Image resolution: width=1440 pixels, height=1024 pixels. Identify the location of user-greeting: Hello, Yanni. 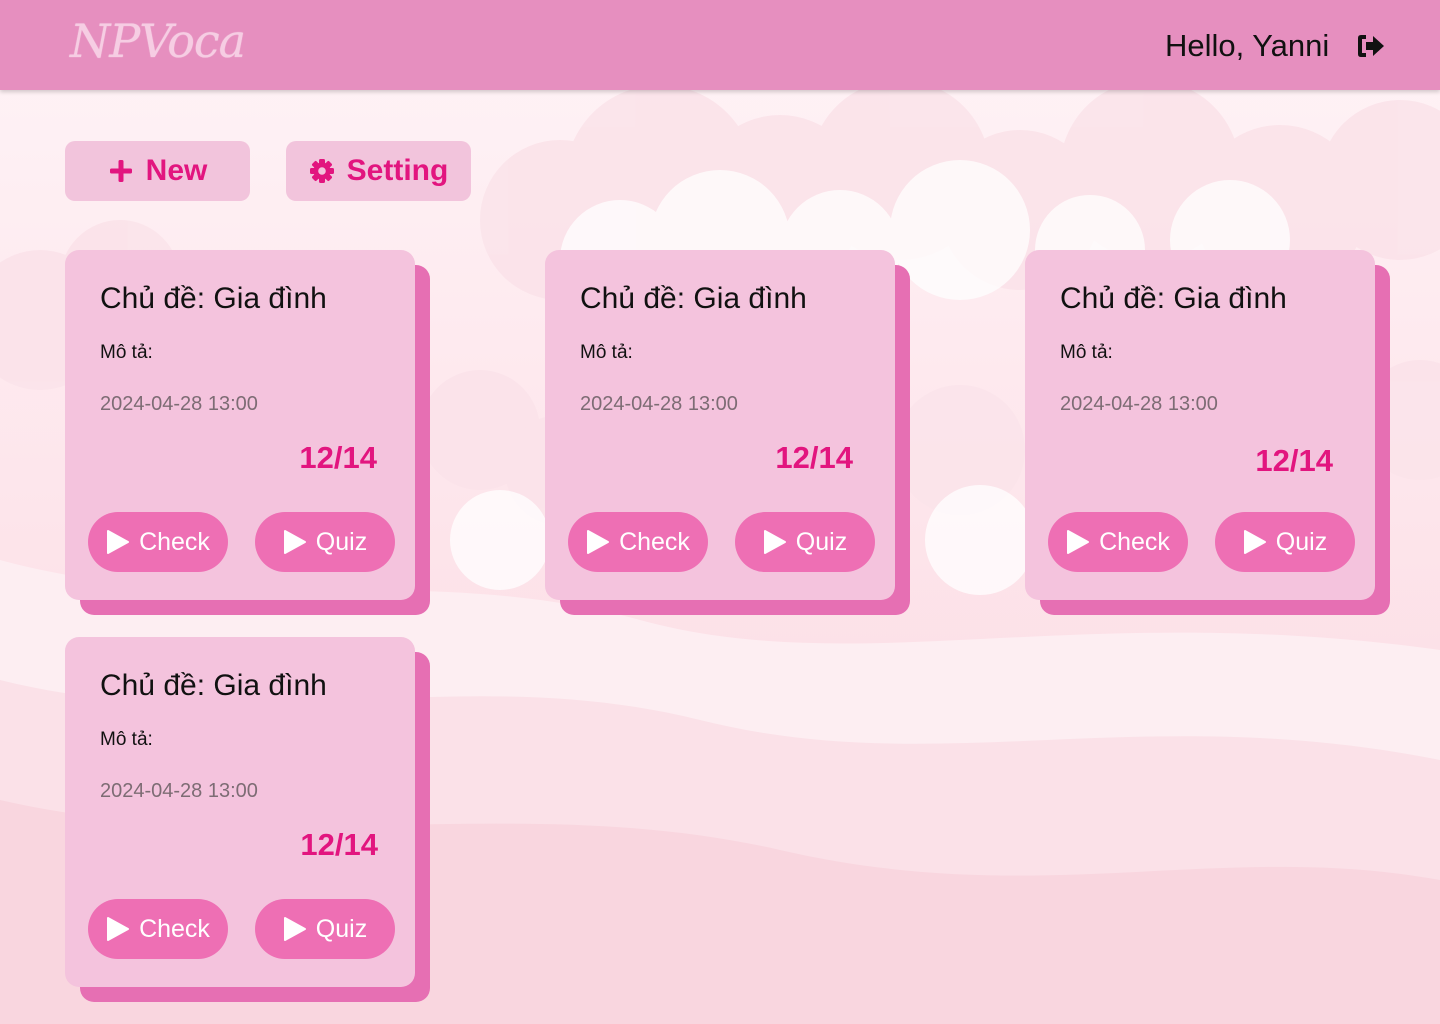
(1247, 45).